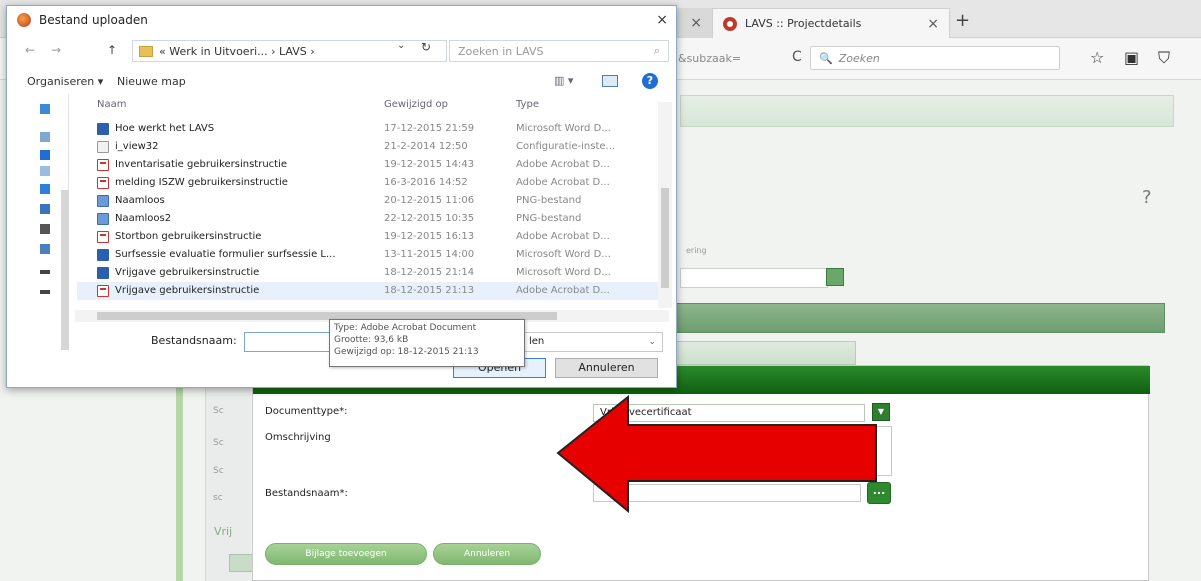  What do you see at coordinates (696, 250) in the screenshot?
I see `page-field-label: ering` at bounding box center [696, 250].